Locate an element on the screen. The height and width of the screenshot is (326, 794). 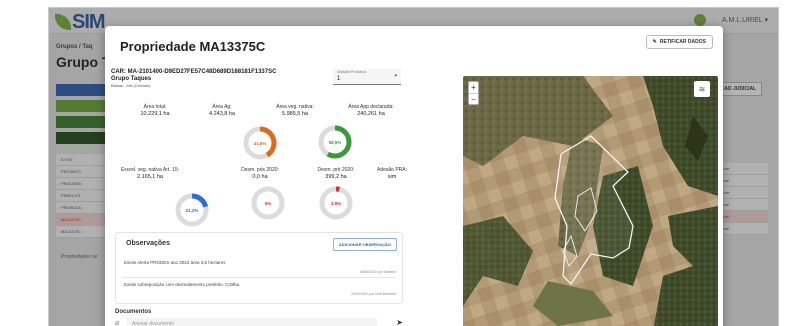
gauge-desm-pre: 3,9% is located at coordinates (336, 203).